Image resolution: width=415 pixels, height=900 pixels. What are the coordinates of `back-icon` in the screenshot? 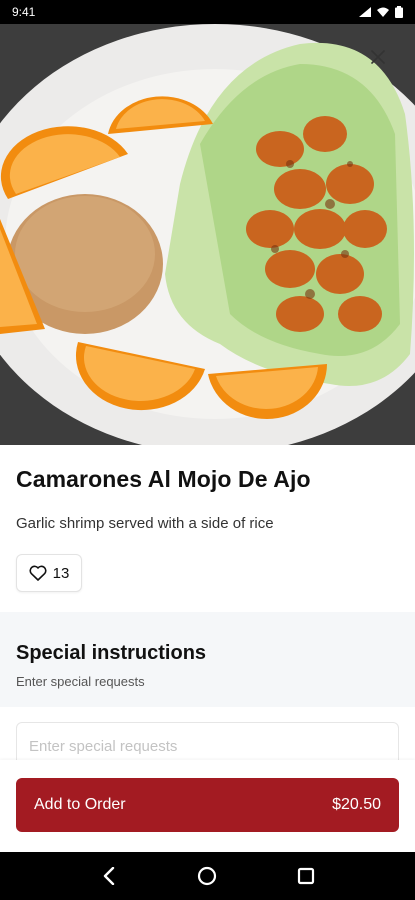 It's located at (109, 876).